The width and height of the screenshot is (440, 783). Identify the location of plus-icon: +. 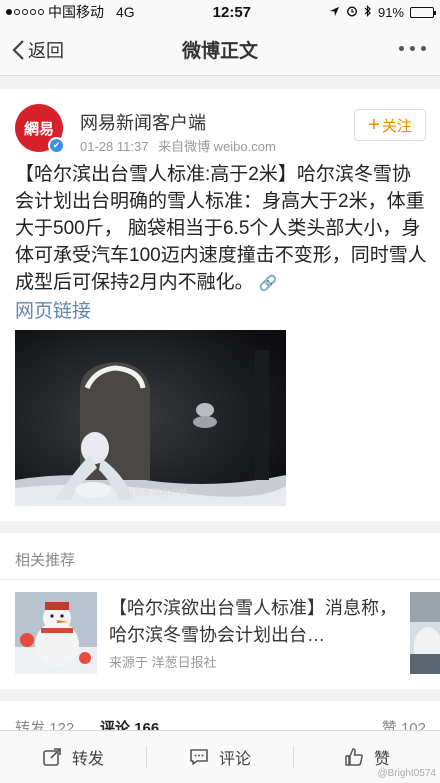
(374, 125).